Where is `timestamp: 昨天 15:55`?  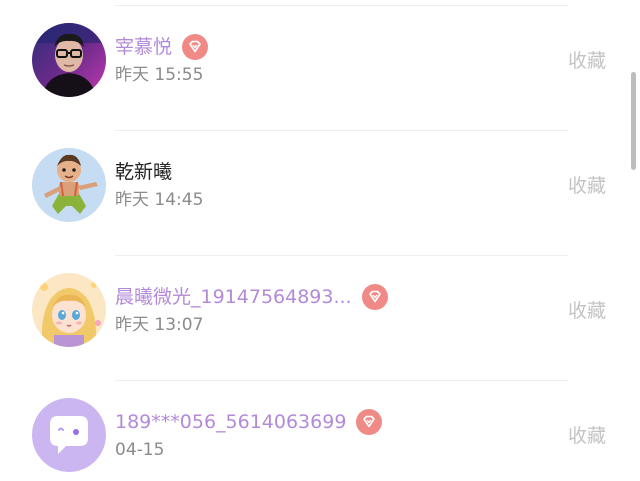 timestamp: 昨天 15:55 is located at coordinates (159, 75).